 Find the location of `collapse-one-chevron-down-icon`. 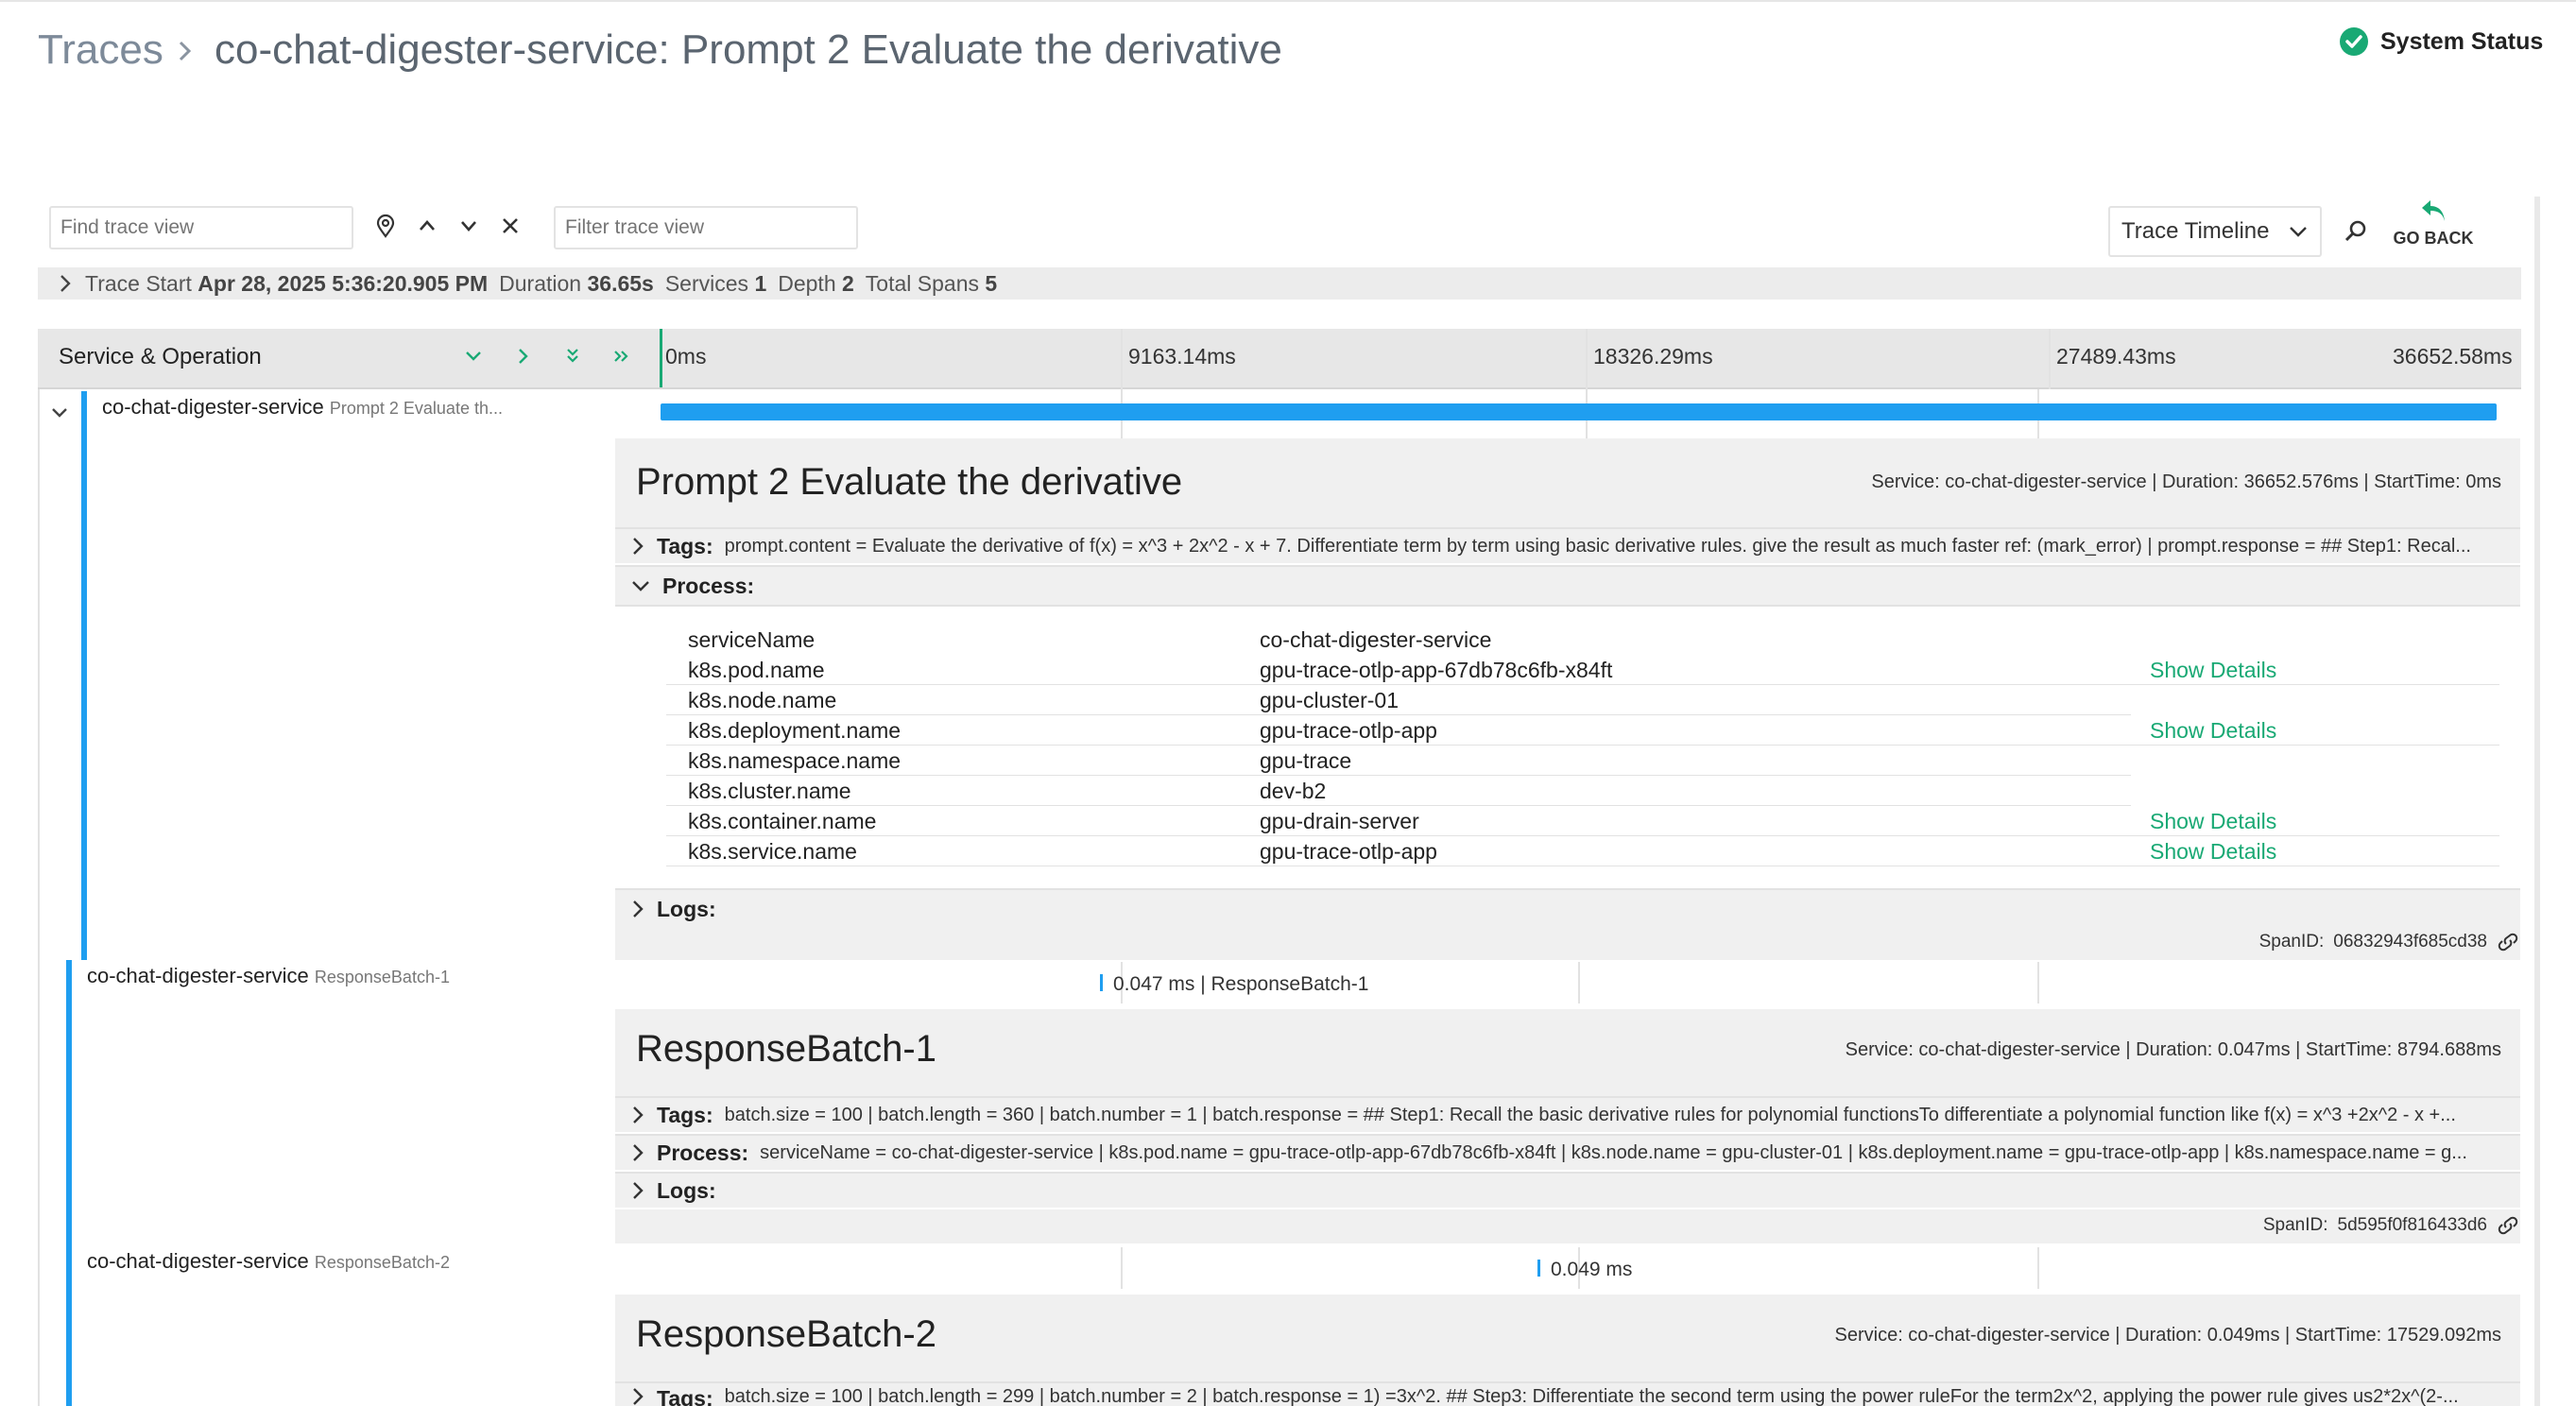

collapse-one-chevron-down-icon is located at coordinates (473, 356).